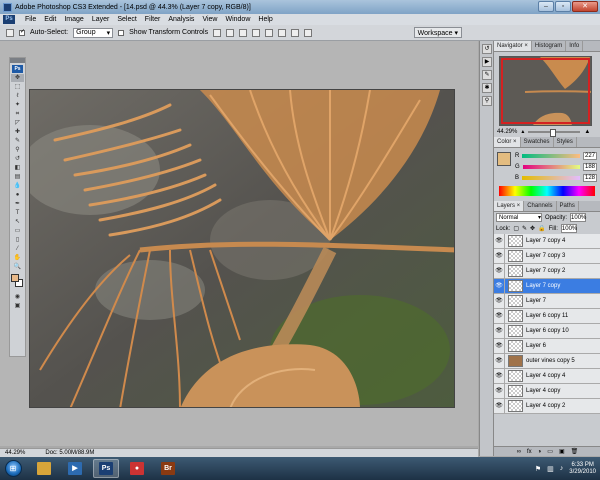 The image size is (600, 480). What do you see at coordinates (562, 468) in the screenshot?
I see `volume-icon: ♪` at bounding box center [562, 468].